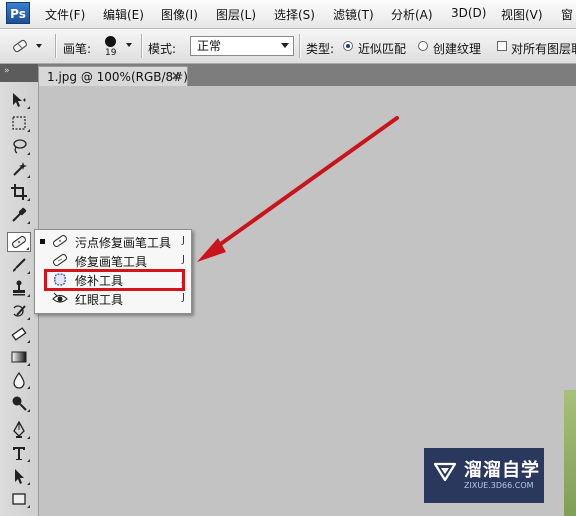  What do you see at coordinates (123, 243) in the screenshot?
I see `flyout-item-label: 污点修复画笔工具` at bounding box center [123, 243].